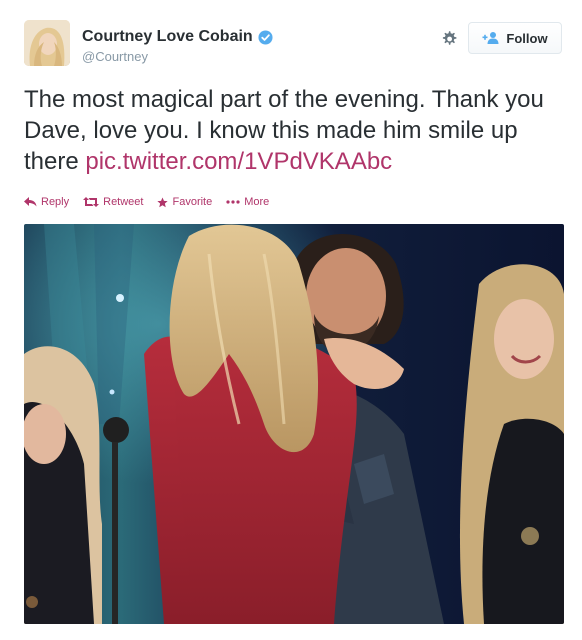  What do you see at coordinates (146, 202) in the screenshot?
I see `tweet-actions: Reply Retweet Favorite More` at bounding box center [146, 202].